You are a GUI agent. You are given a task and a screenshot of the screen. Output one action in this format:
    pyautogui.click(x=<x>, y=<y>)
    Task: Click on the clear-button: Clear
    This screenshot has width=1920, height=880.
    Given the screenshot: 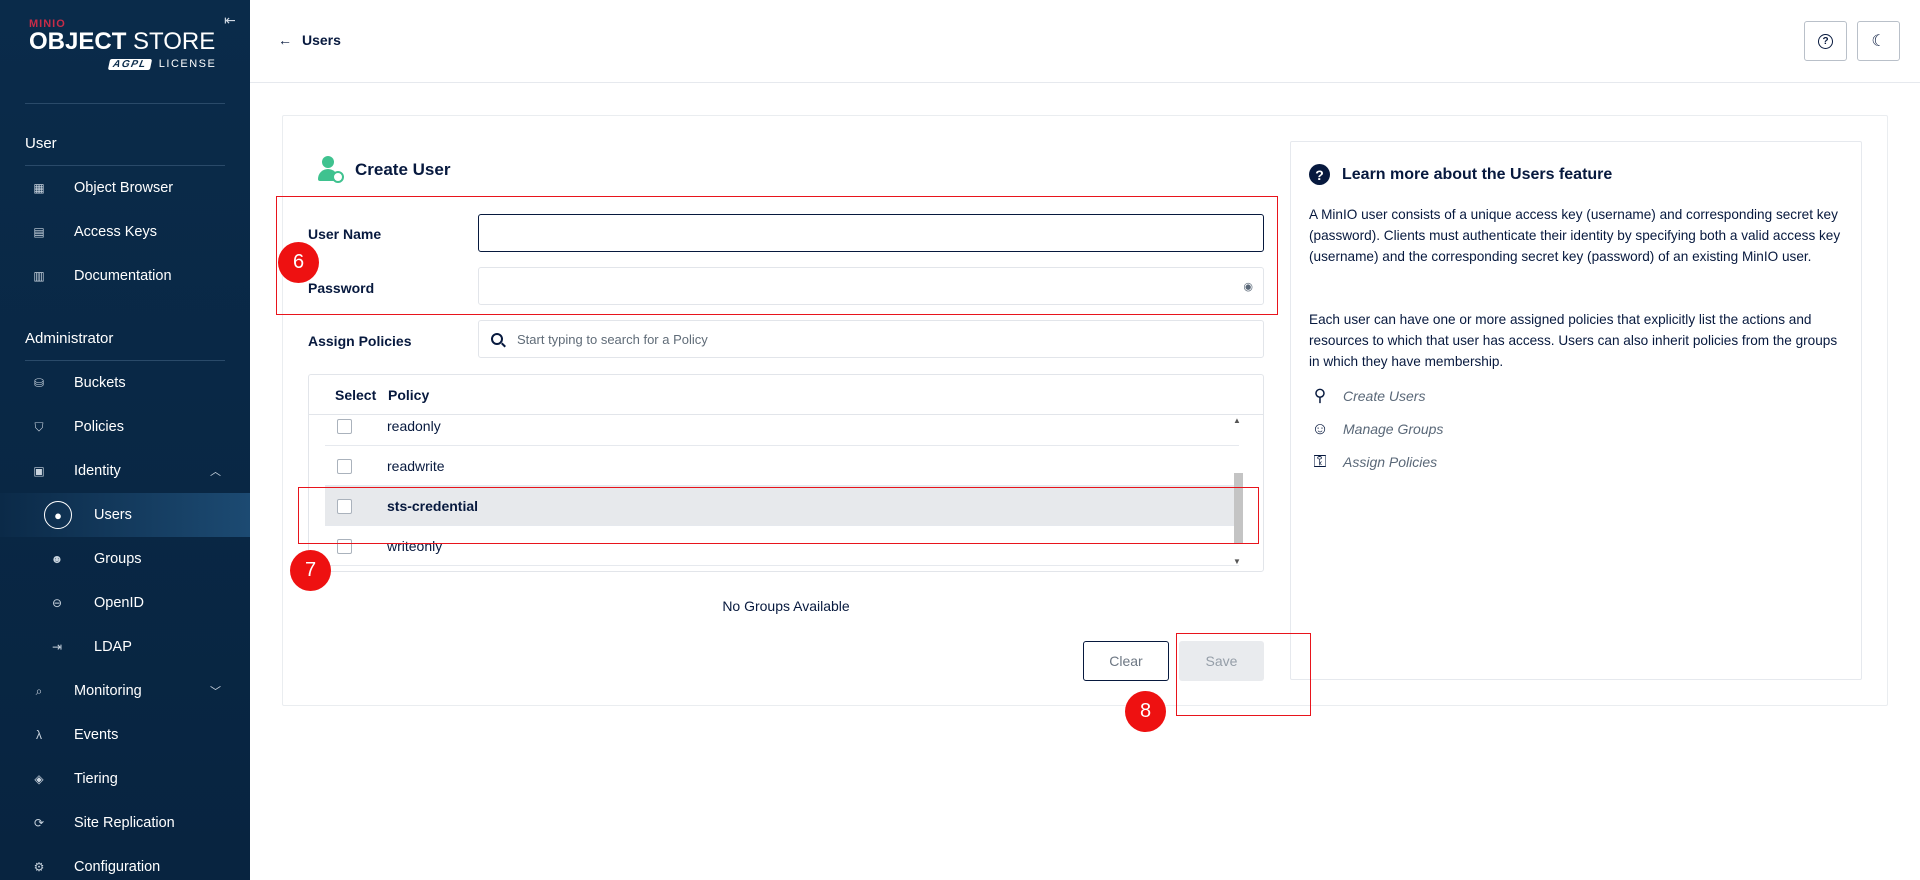 What is the action you would take?
    pyautogui.click(x=1126, y=661)
    